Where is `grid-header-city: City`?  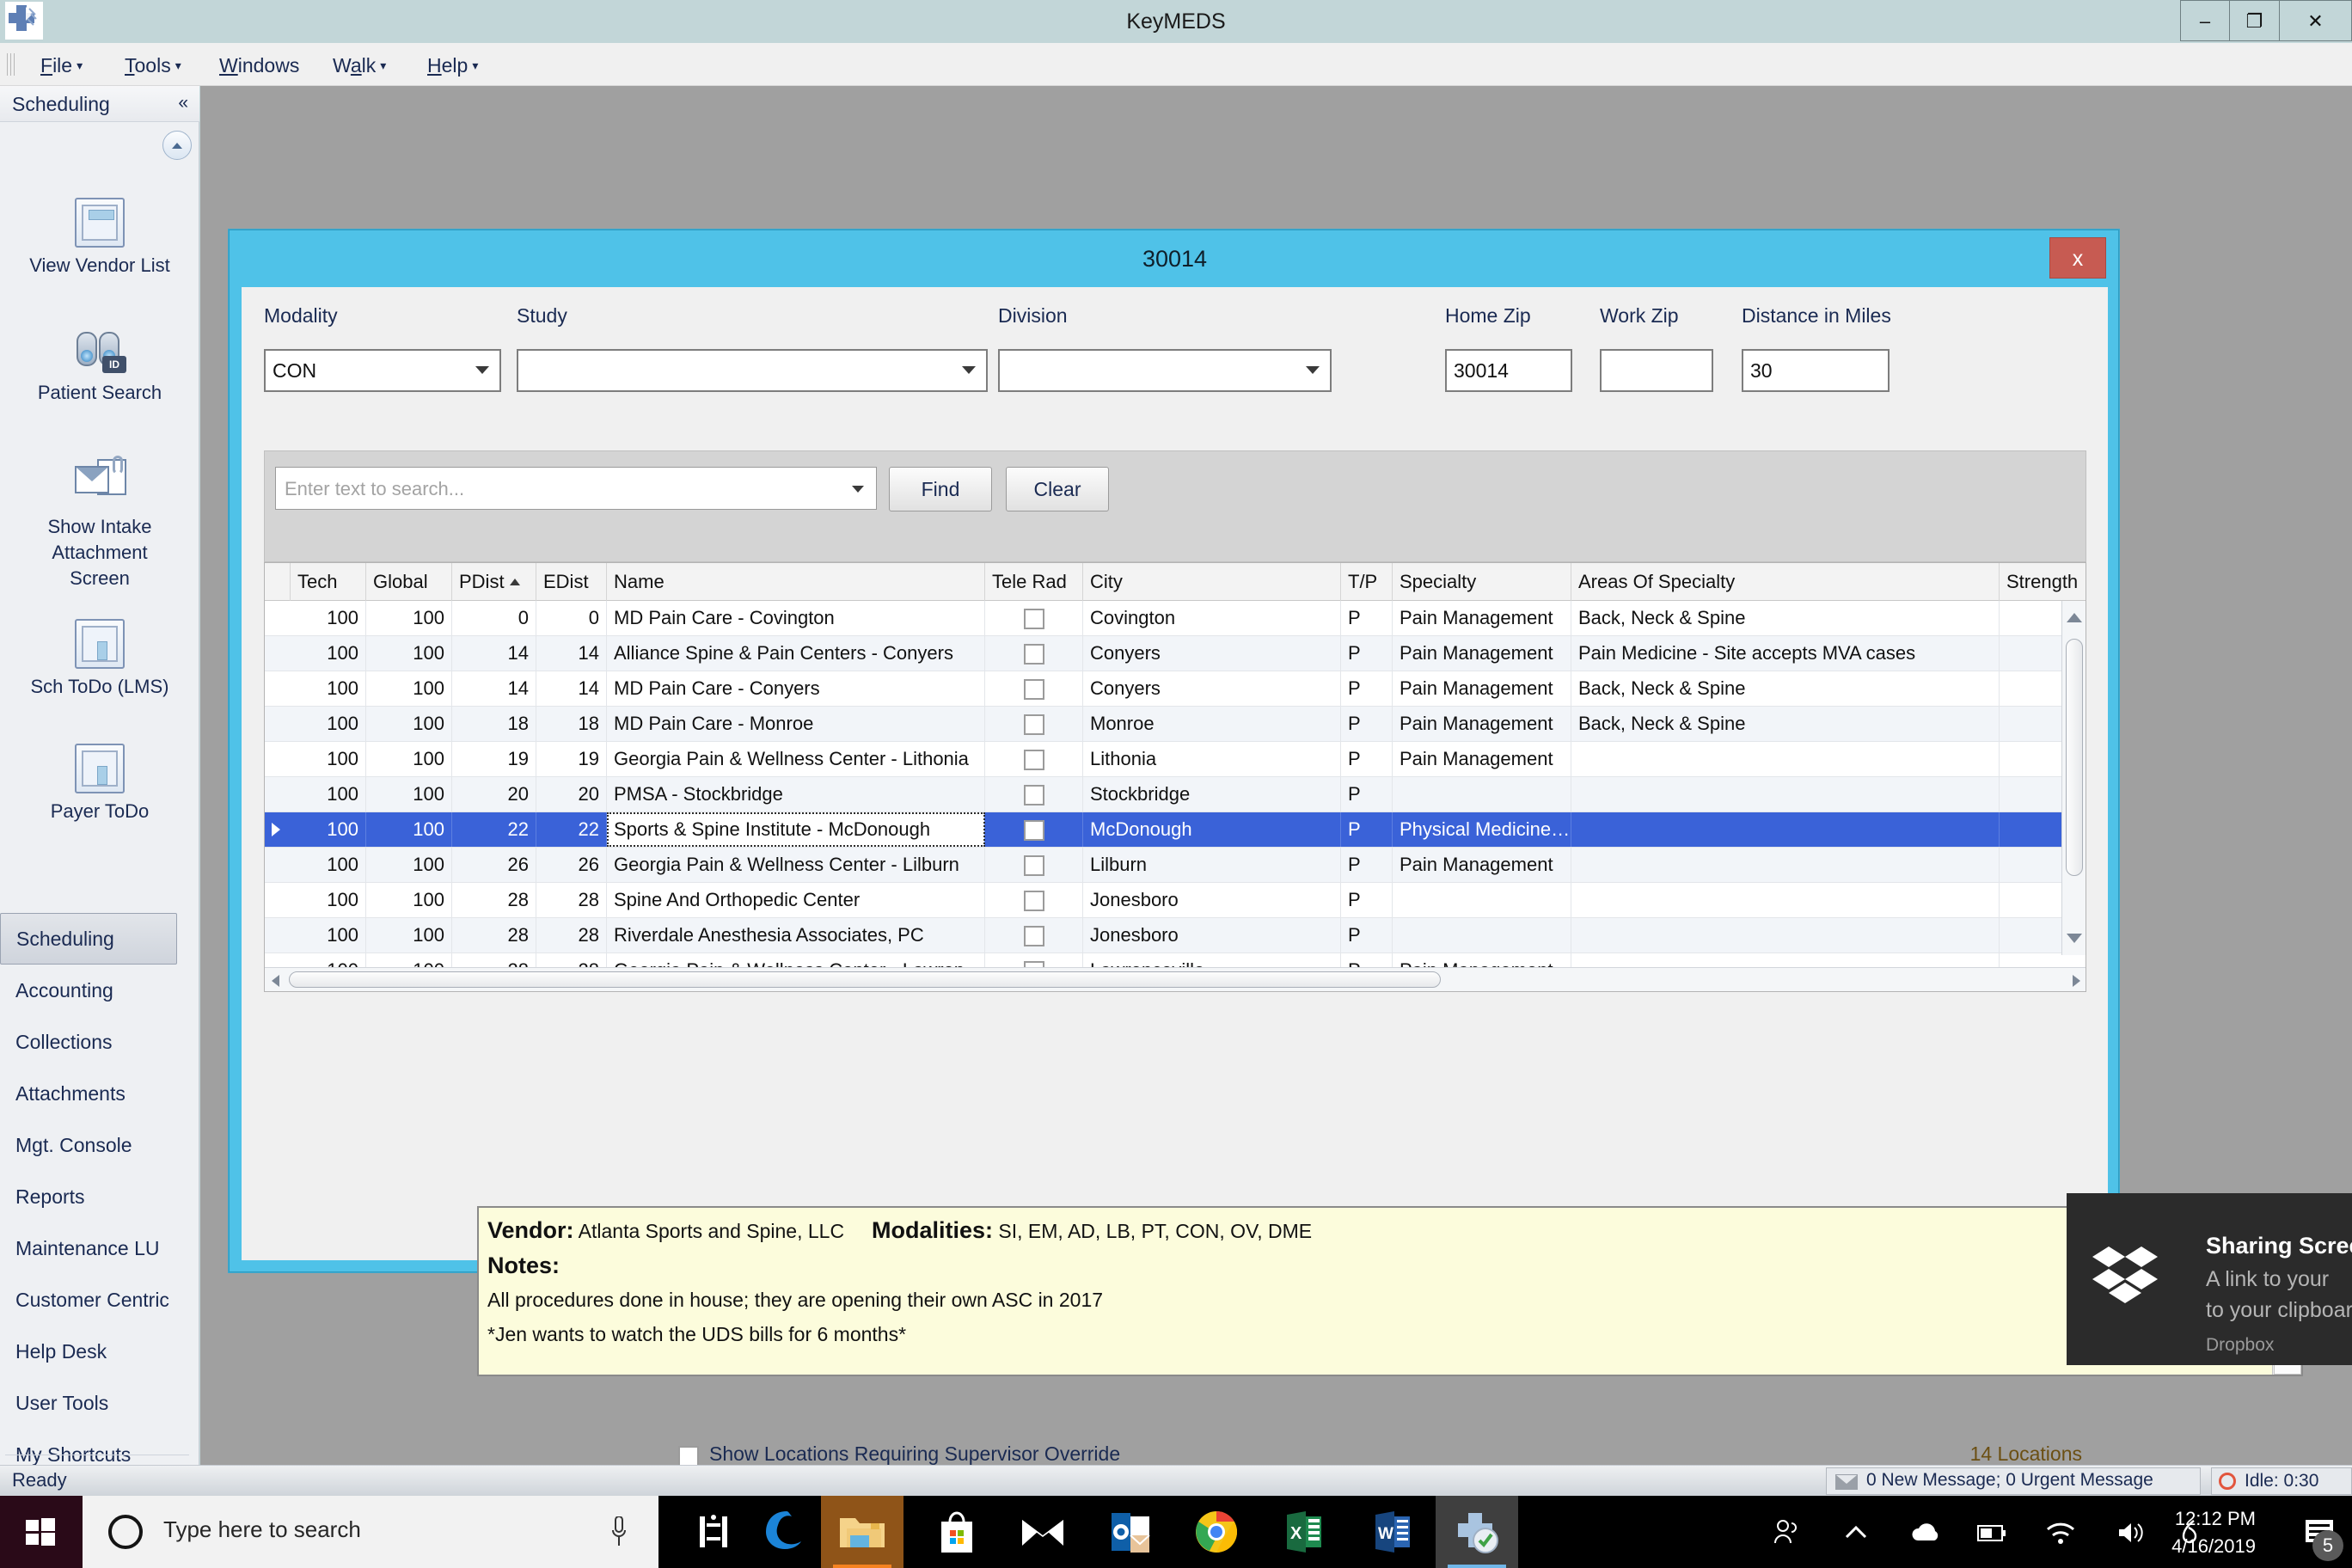
grid-header-city: City is located at coordinates (1212, 582).